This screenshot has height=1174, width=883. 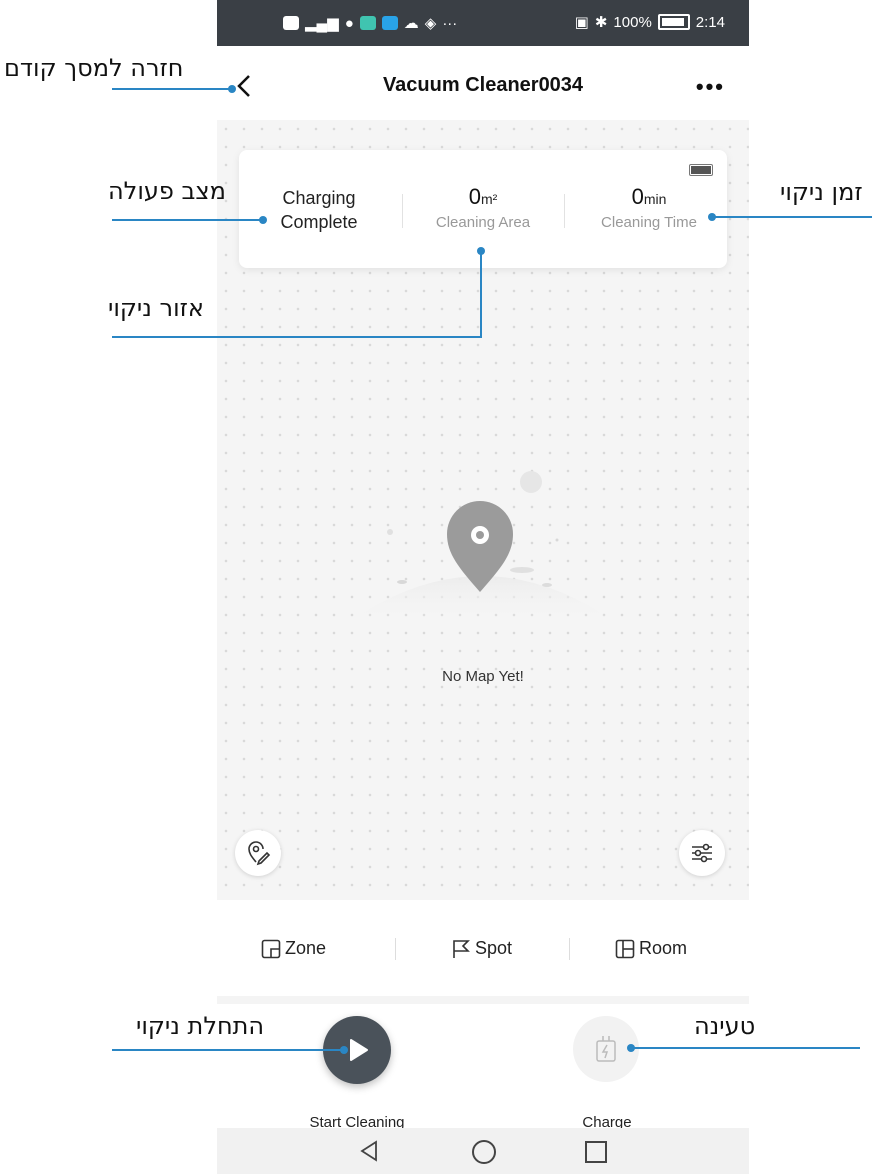 I want to click on annotation-start: התחלת ניקוי, so click(x=200, y=1026).